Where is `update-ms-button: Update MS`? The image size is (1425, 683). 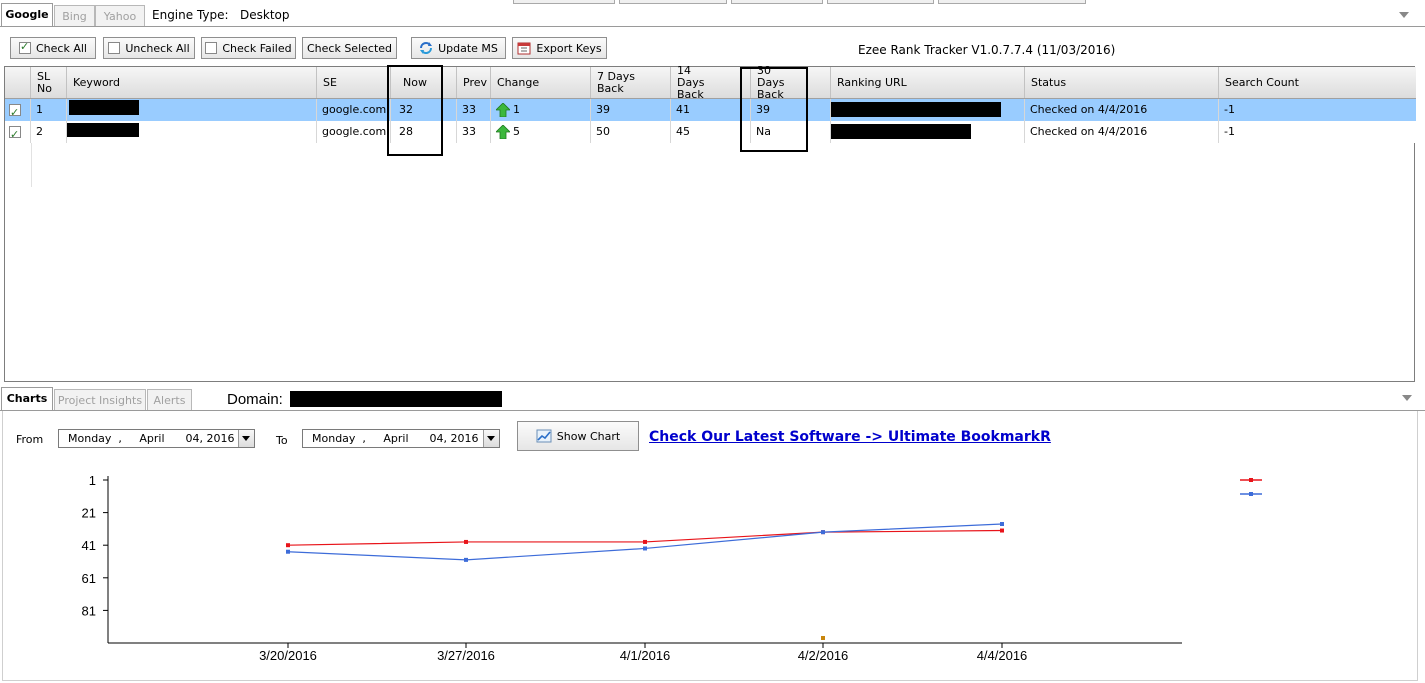
update-ms-button: Update MS is located at coordinates (458, 48).